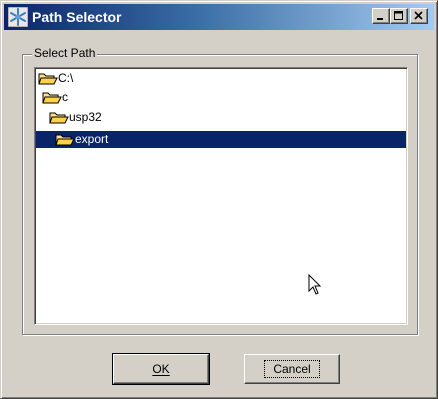  I want to click on window-title: Path Selector, so click(77, 17).